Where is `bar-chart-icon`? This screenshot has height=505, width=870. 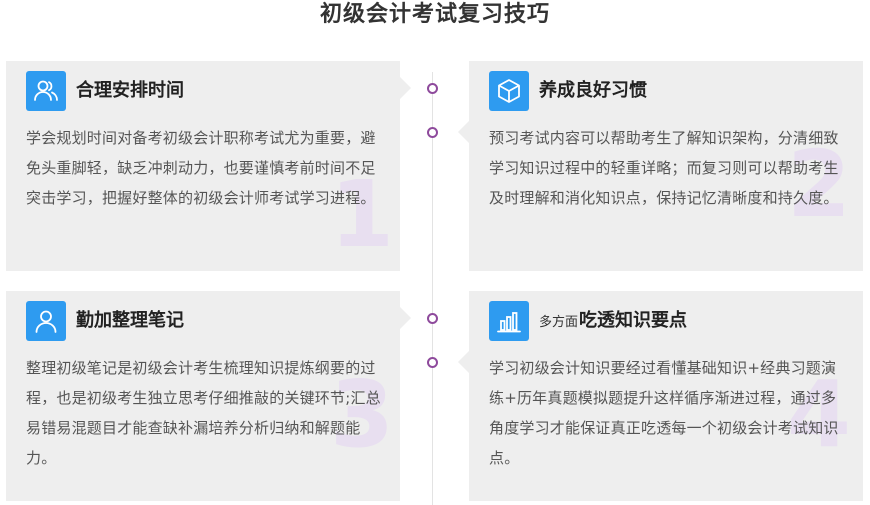
bar-chart-icon is located at coordinates (509, 321).